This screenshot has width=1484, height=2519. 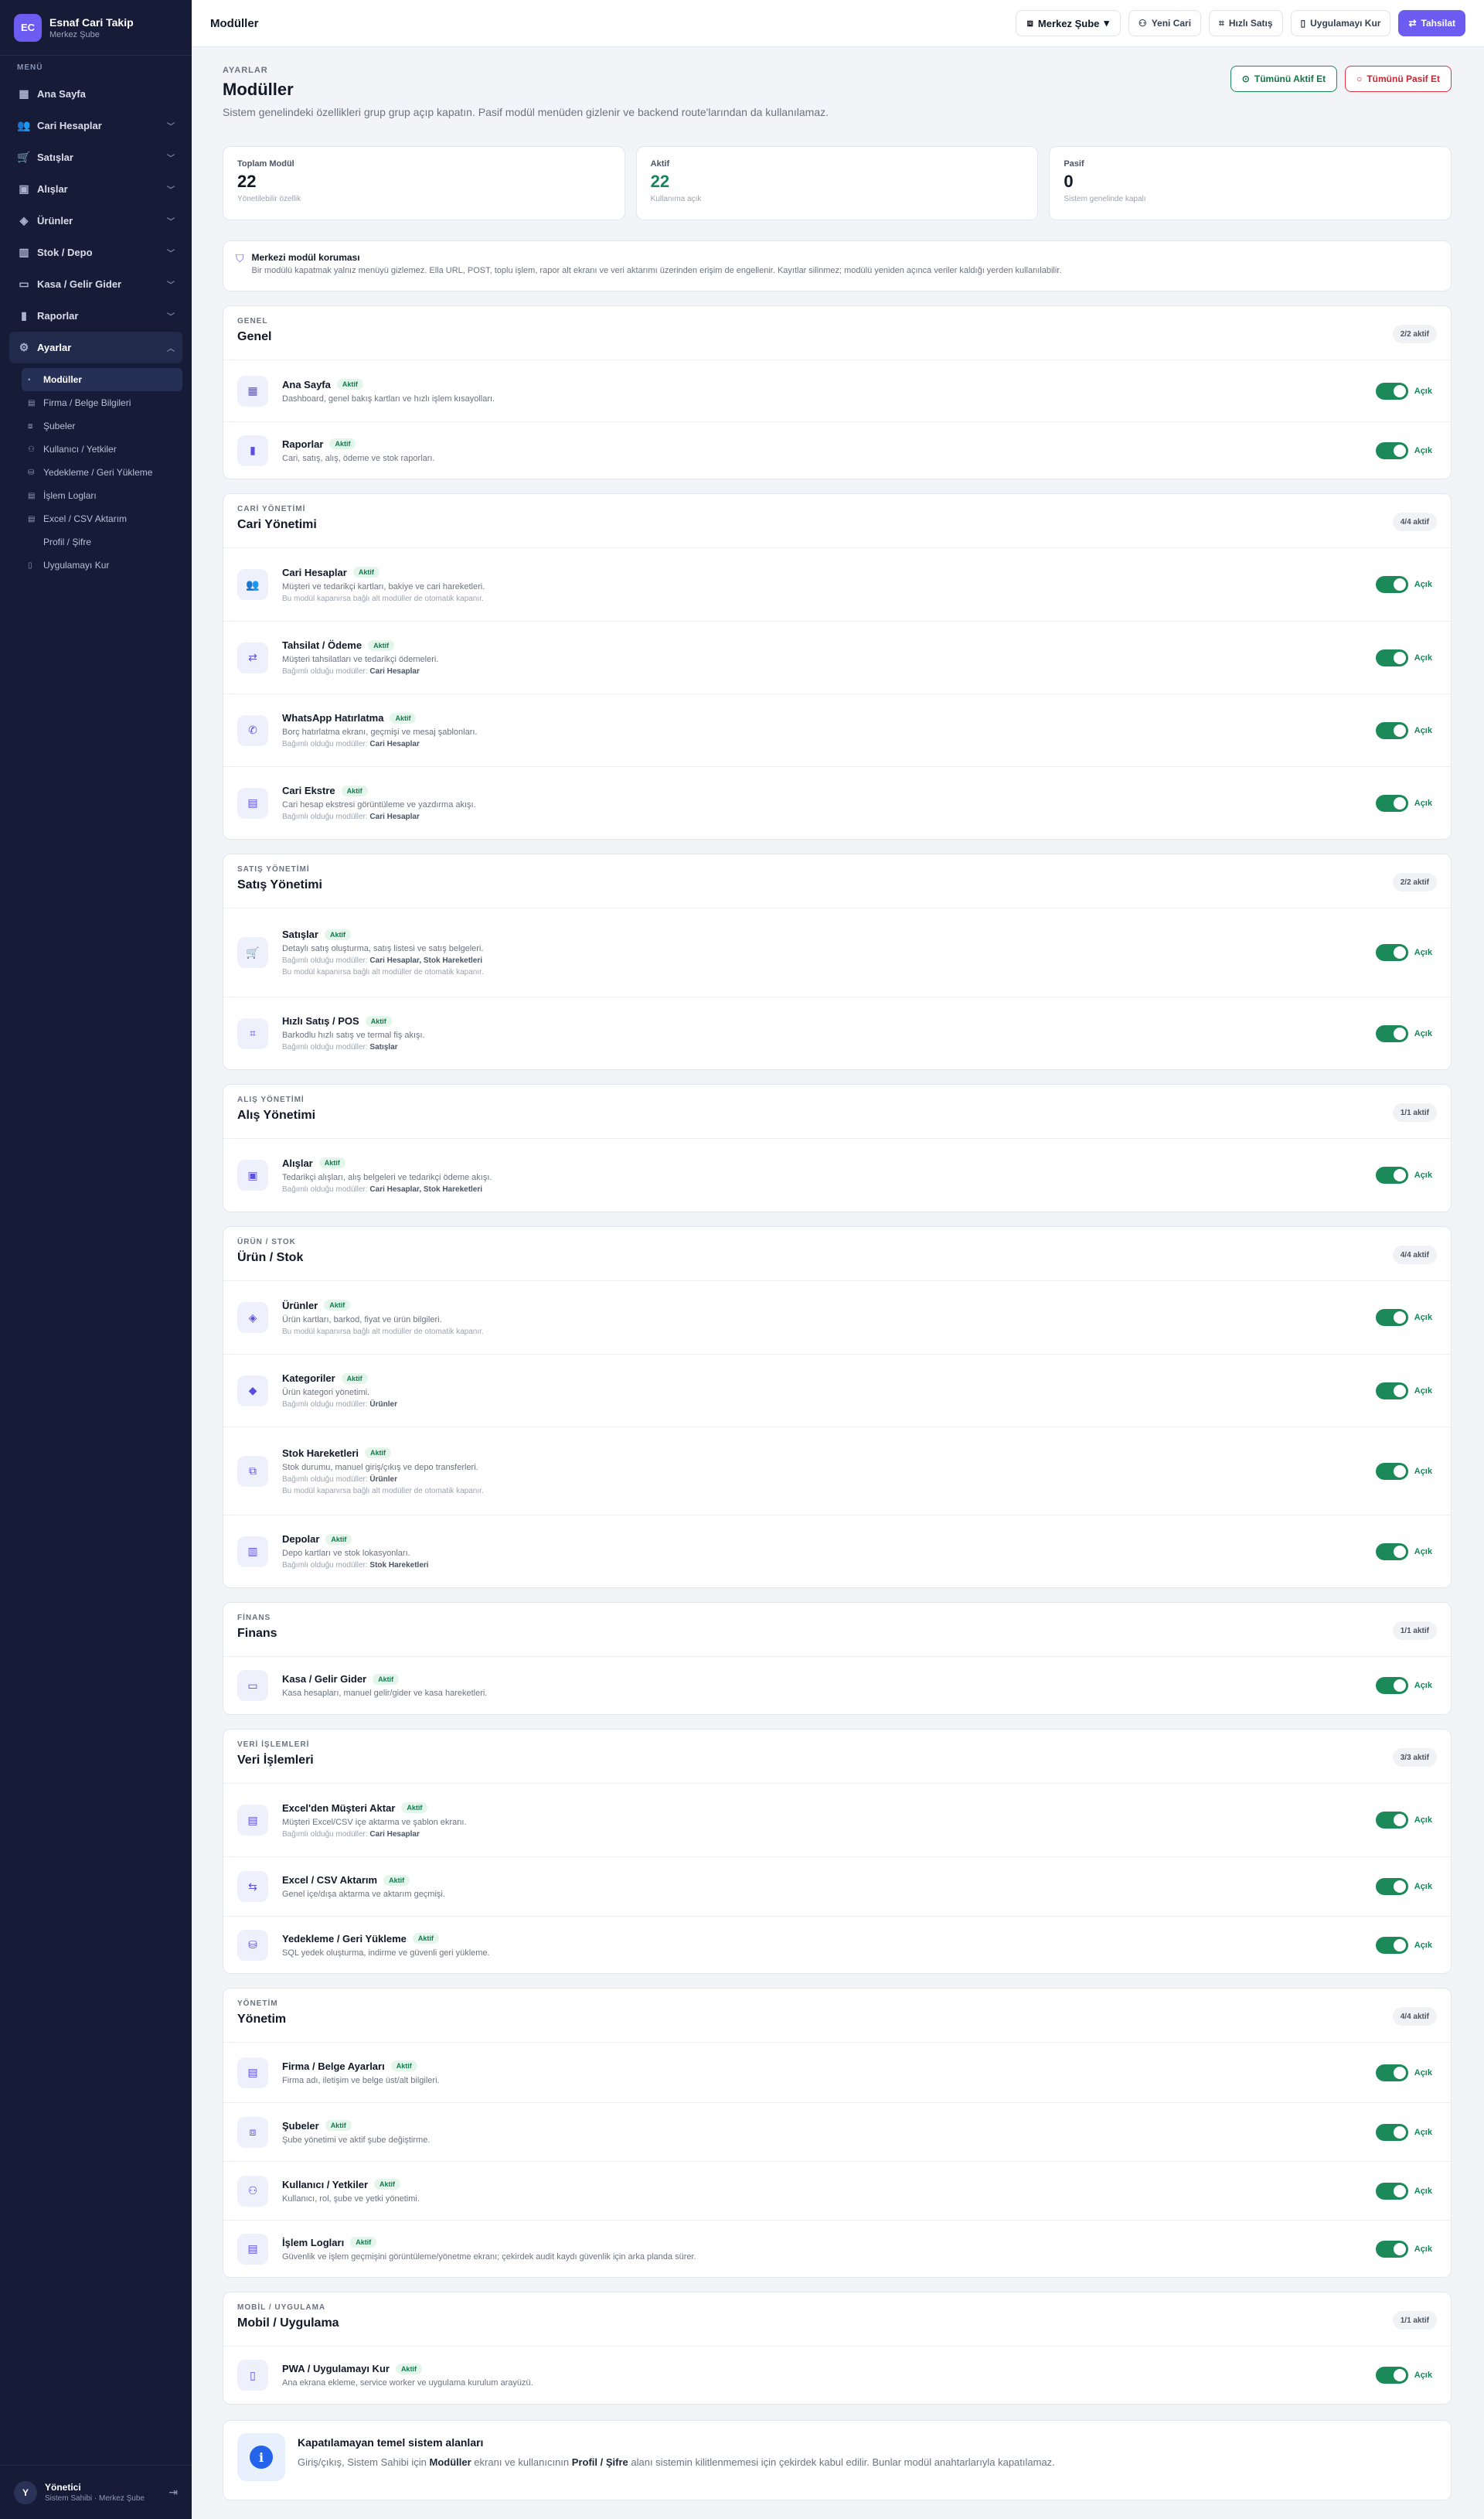 I want to click on users-icon: 👥, so click(x=252, y=584).